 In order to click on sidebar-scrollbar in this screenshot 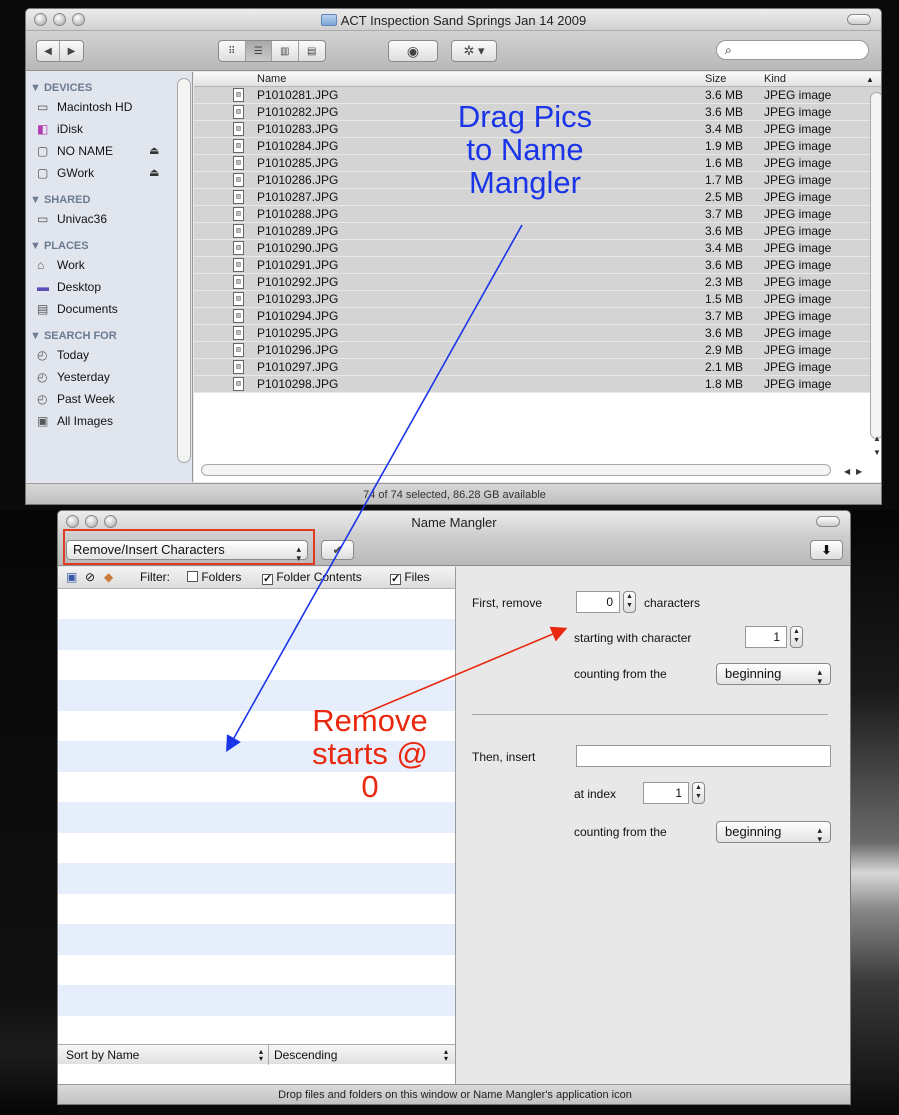, I will do `click(184, 270)`.